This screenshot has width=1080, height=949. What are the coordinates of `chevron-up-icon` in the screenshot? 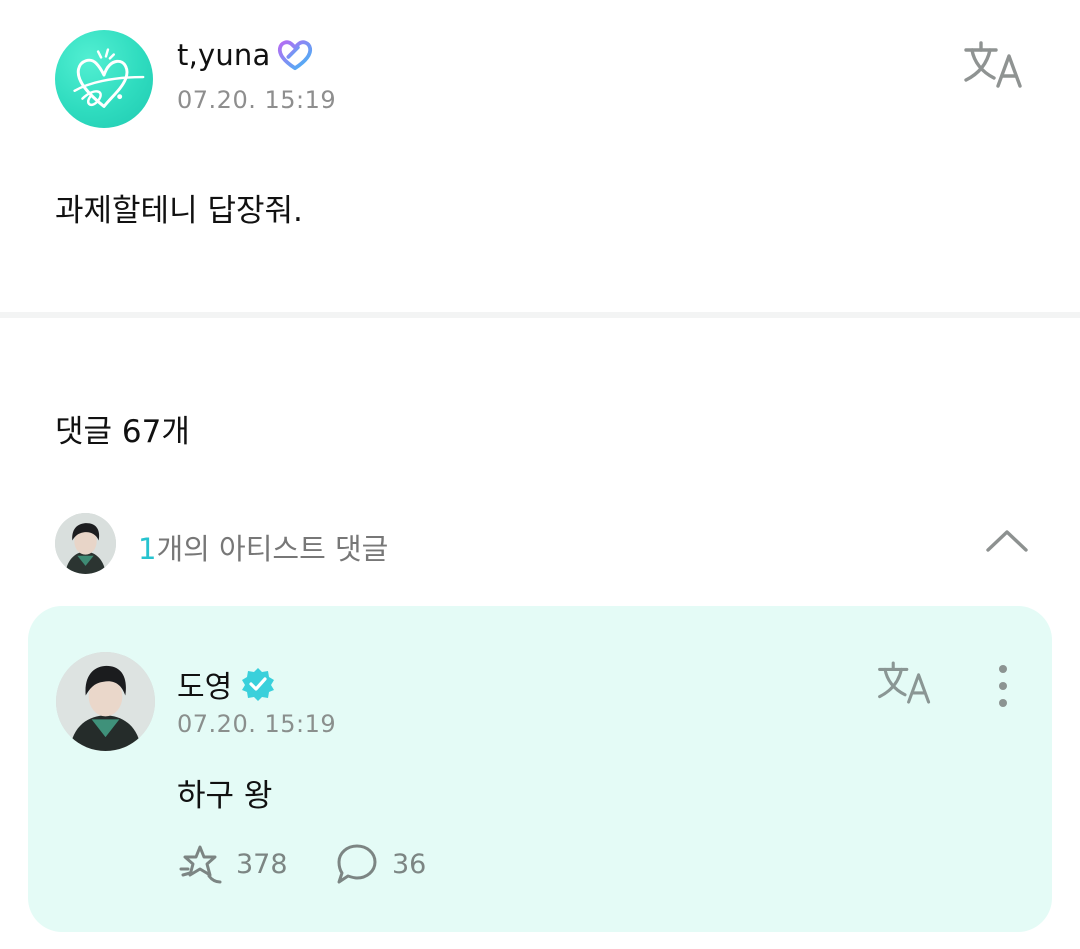 It's located at (1007, 541).